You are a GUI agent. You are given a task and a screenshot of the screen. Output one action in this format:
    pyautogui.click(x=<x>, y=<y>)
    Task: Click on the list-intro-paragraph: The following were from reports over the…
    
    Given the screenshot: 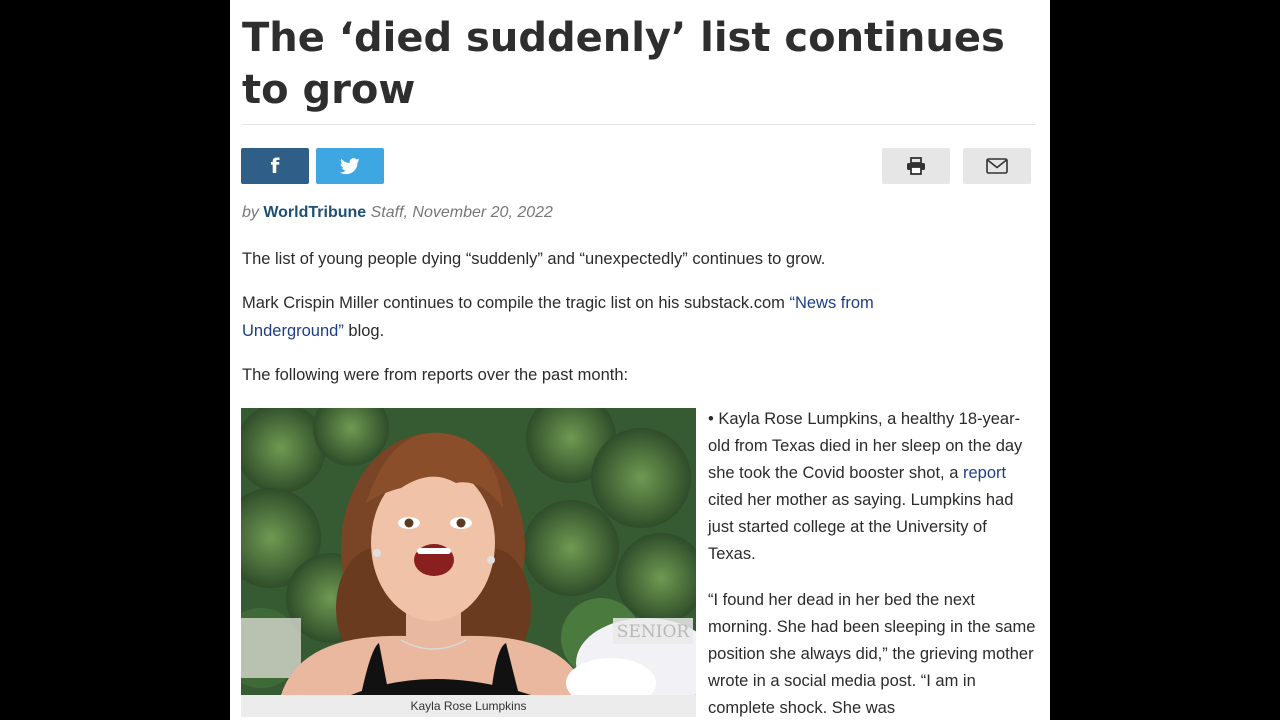 What is the action you would take?
    pyautogui.click(x=435, y=375)
    